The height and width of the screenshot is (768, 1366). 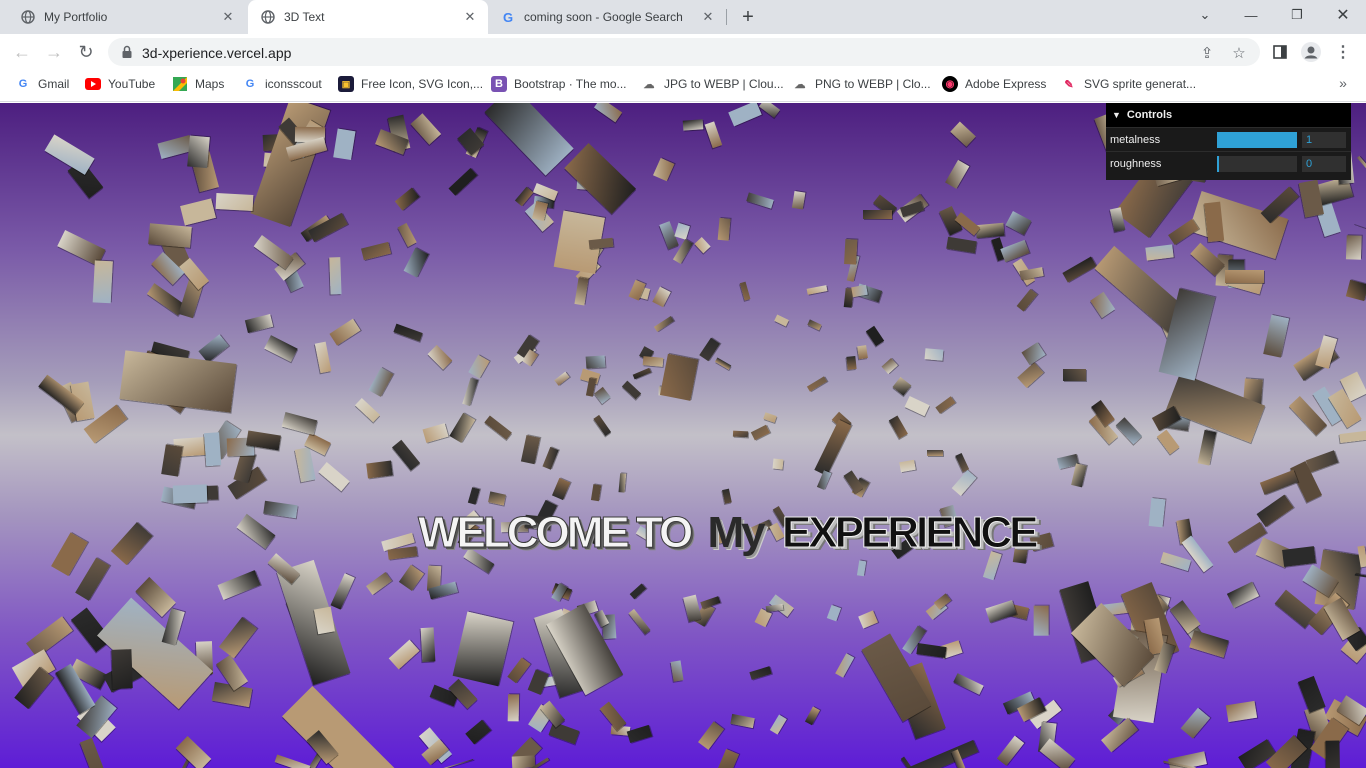 I want to click on bookmark-star-icon: ☆, so click(x=1239, y=53).